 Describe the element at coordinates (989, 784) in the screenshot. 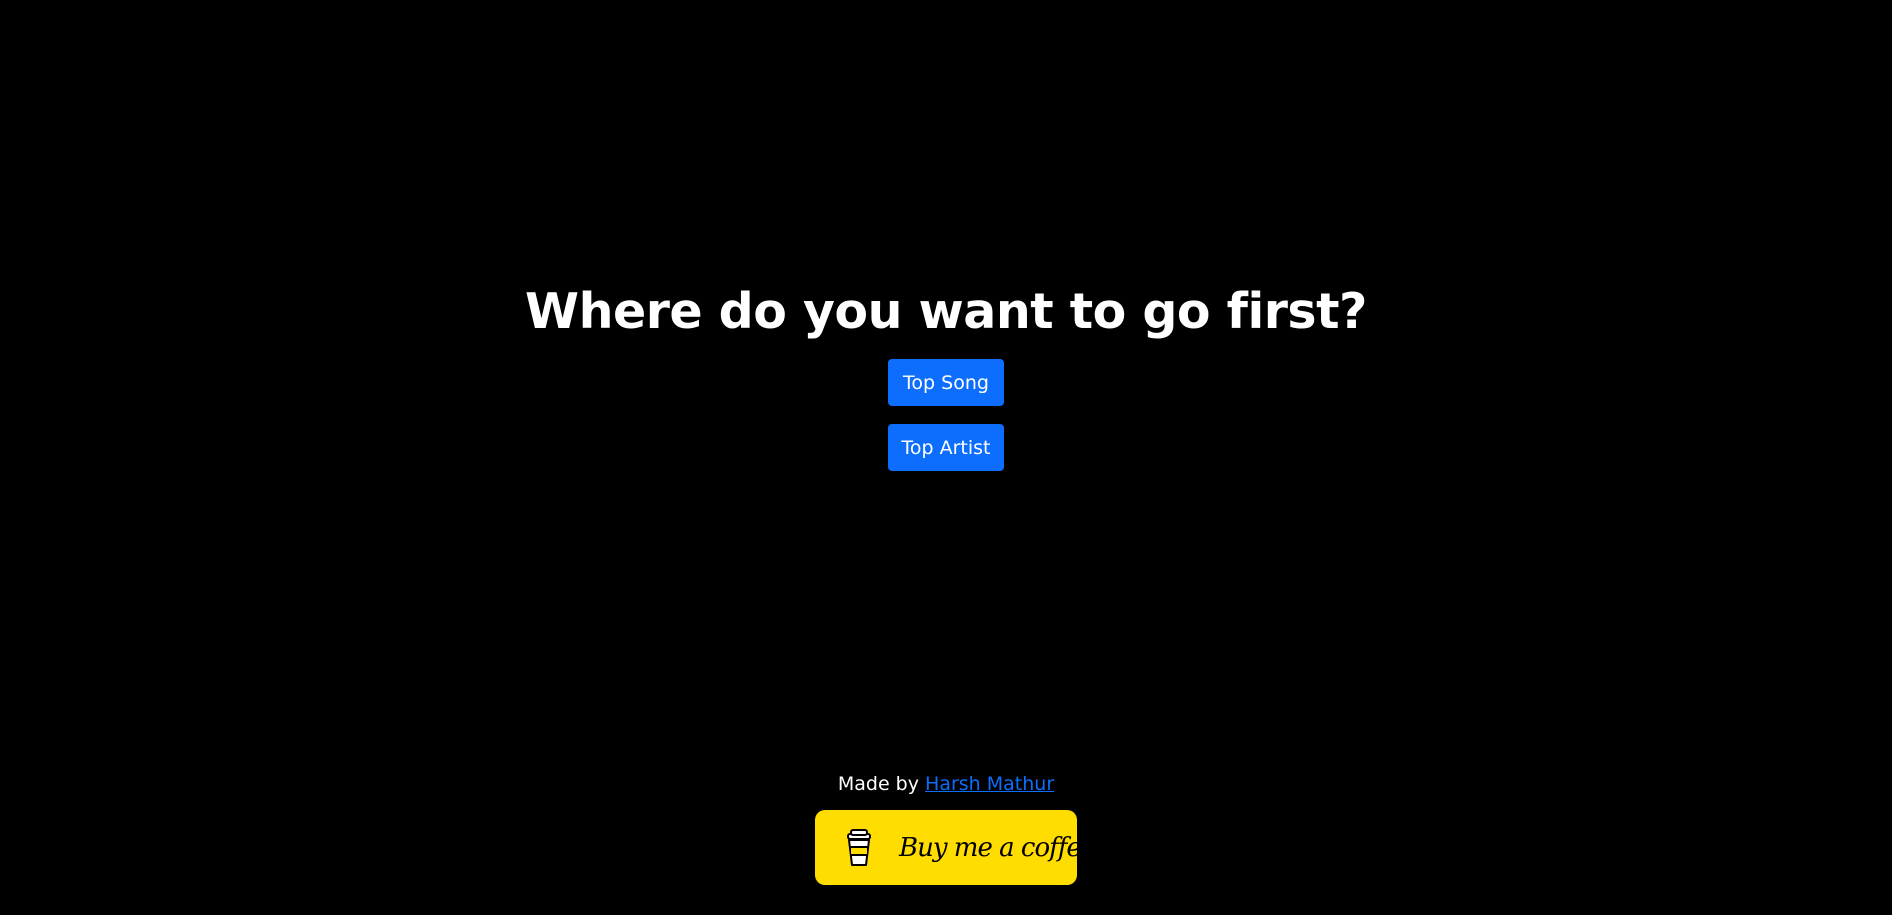

I see `author-link: Harsh Mathur` at that location.